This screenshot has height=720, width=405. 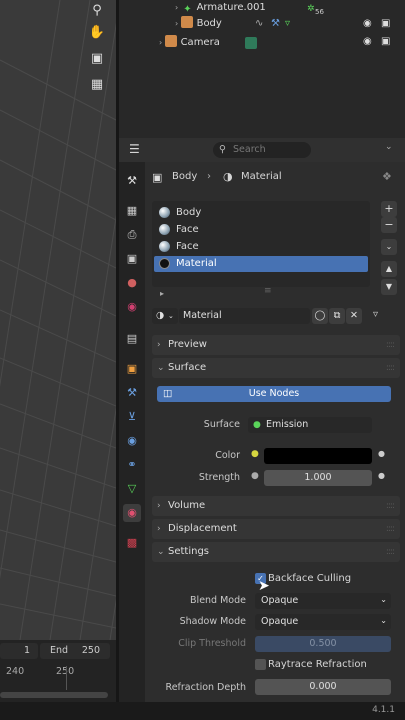 I want to click on remove-slot-button: −, so click(x=389, y=225).